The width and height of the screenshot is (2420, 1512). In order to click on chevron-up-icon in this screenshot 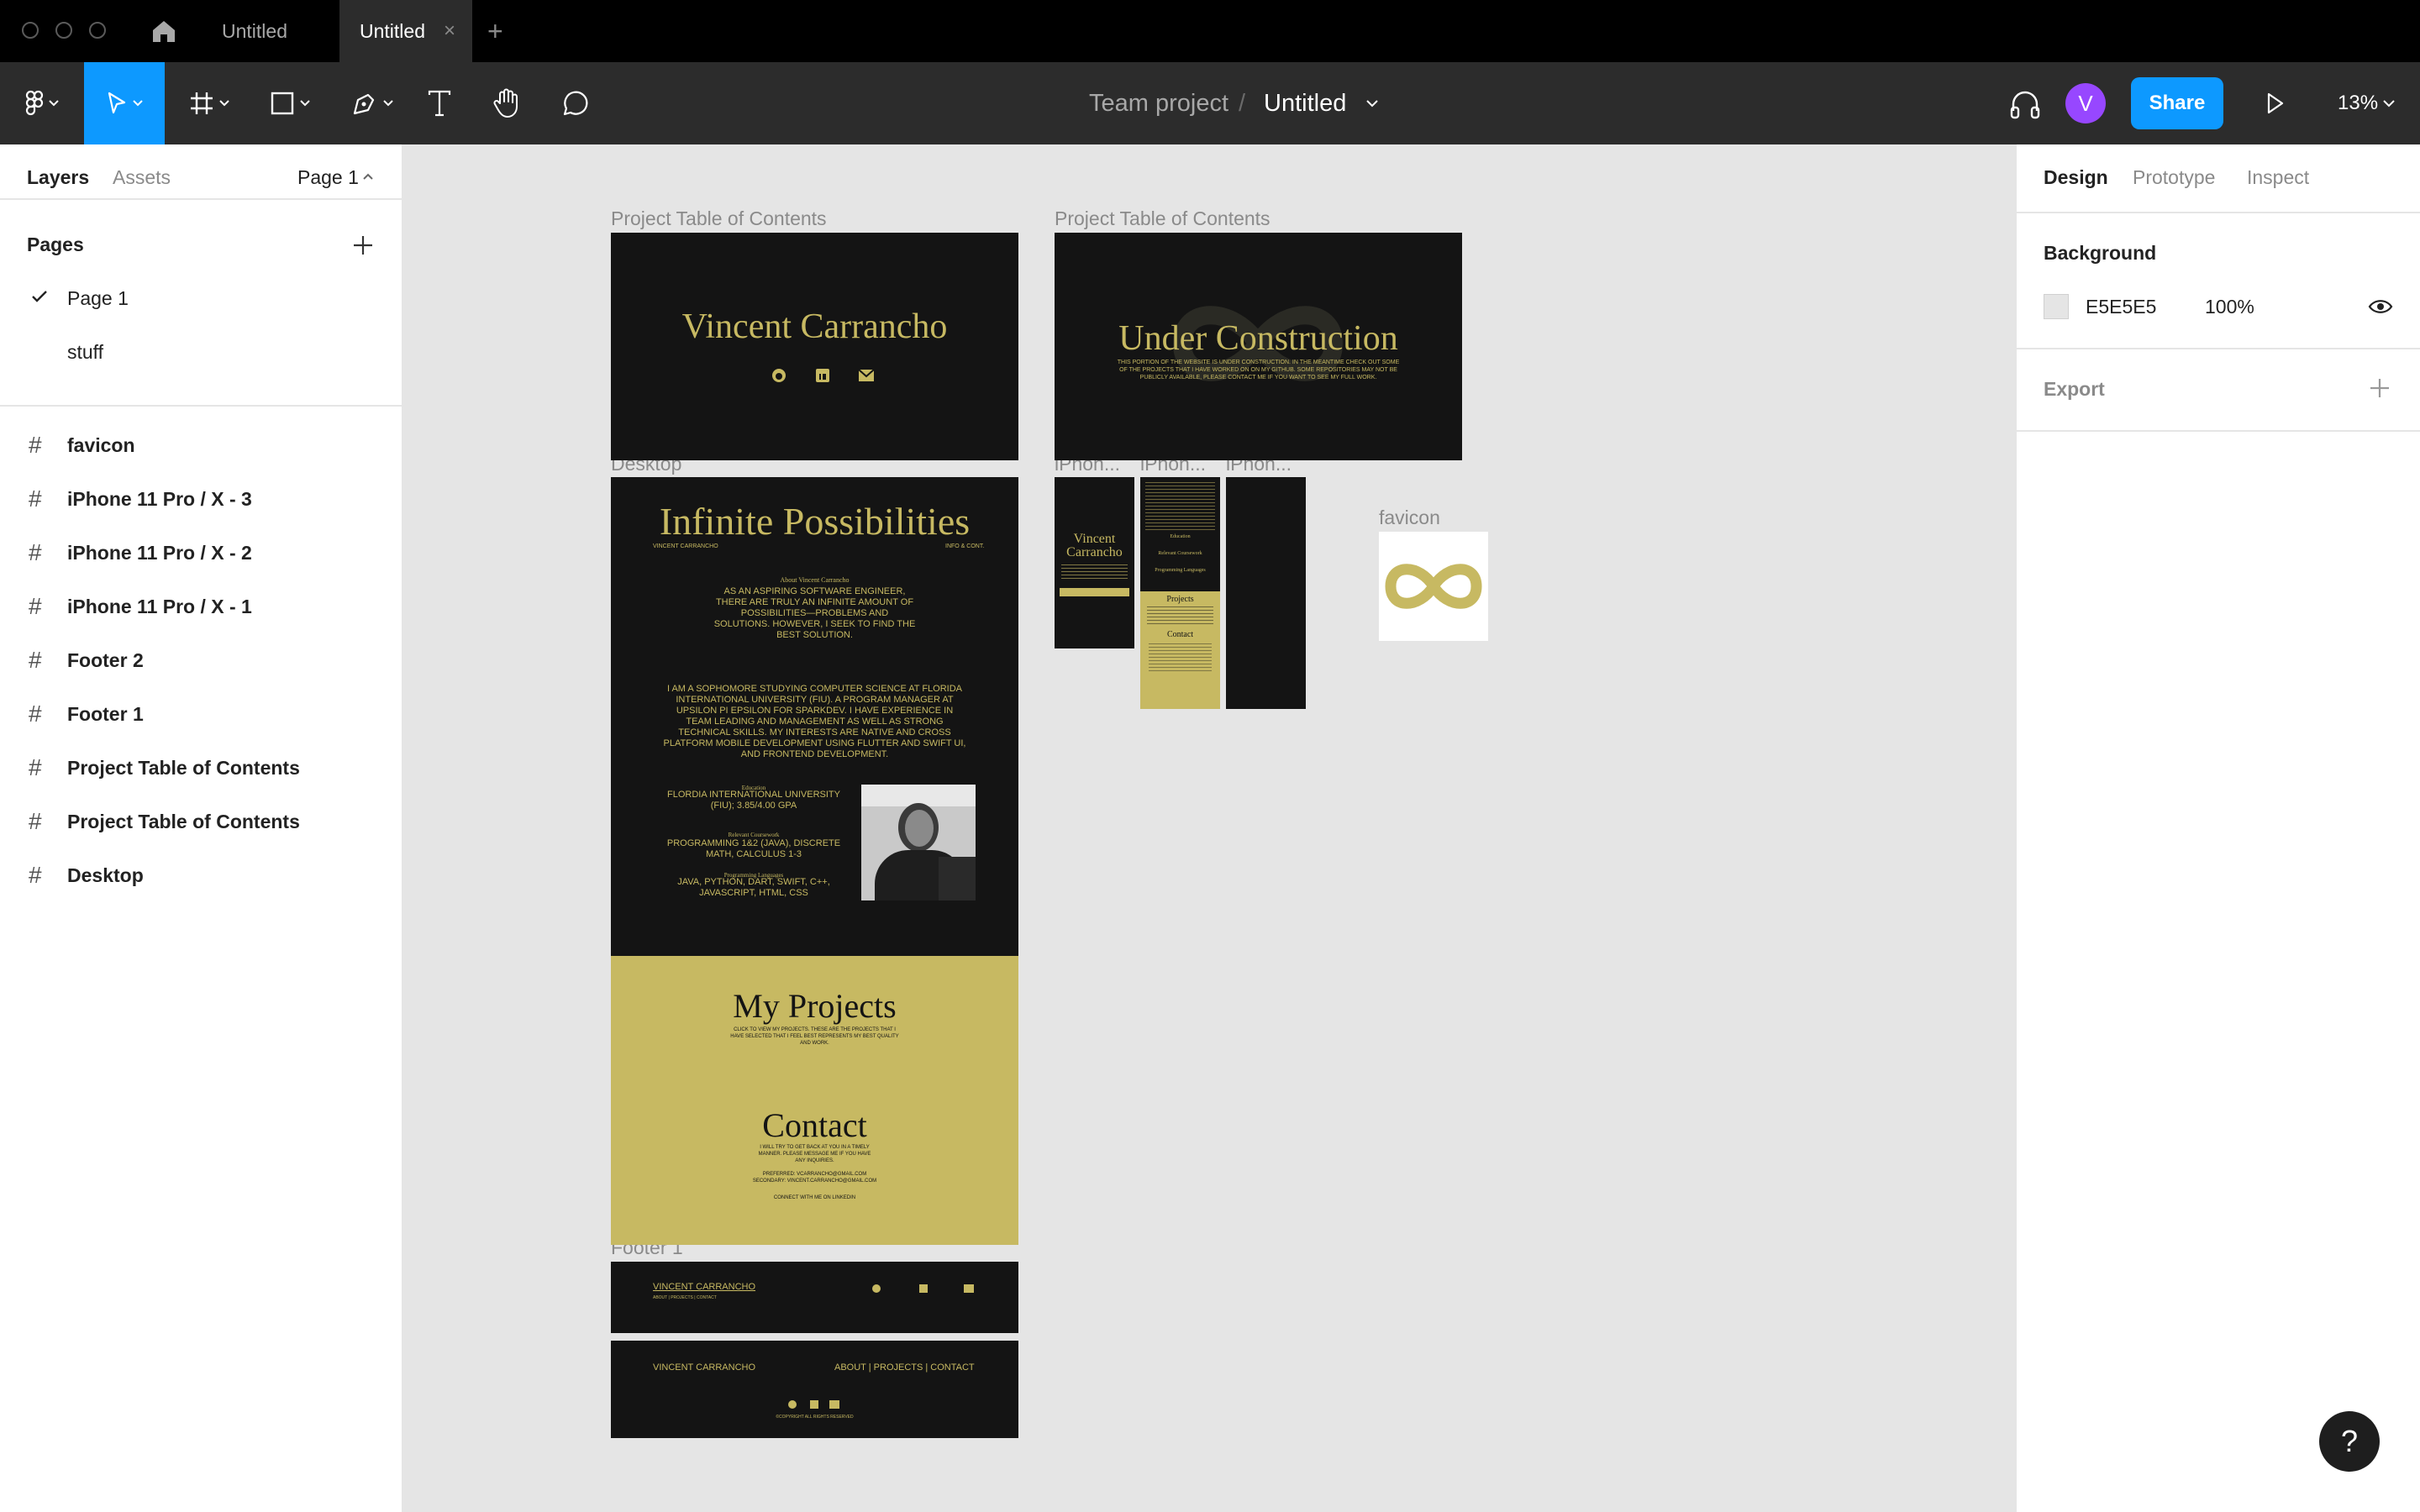, I will do `click(368, 176)`.